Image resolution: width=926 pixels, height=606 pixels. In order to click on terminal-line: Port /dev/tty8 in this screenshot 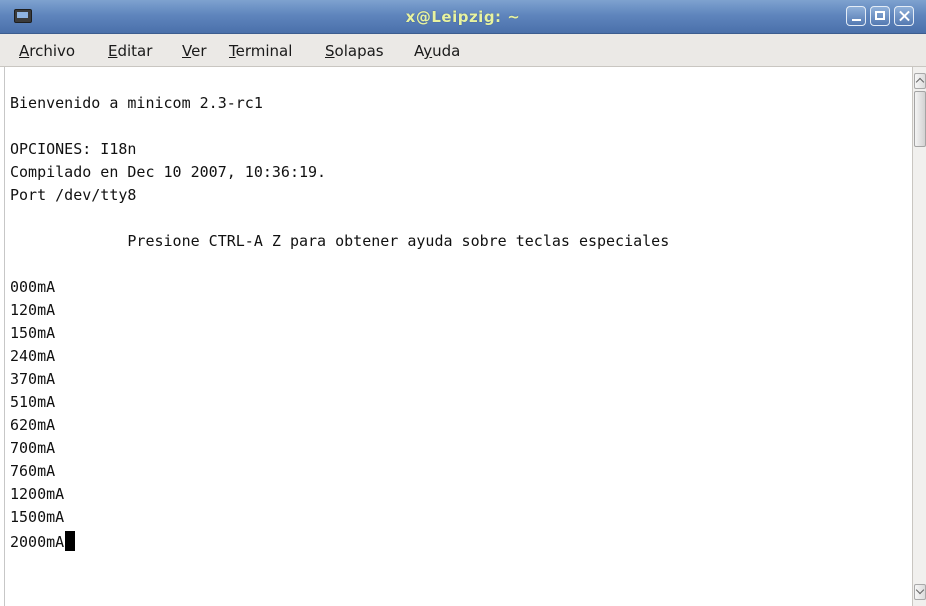, I will do `click(73, 195)`.